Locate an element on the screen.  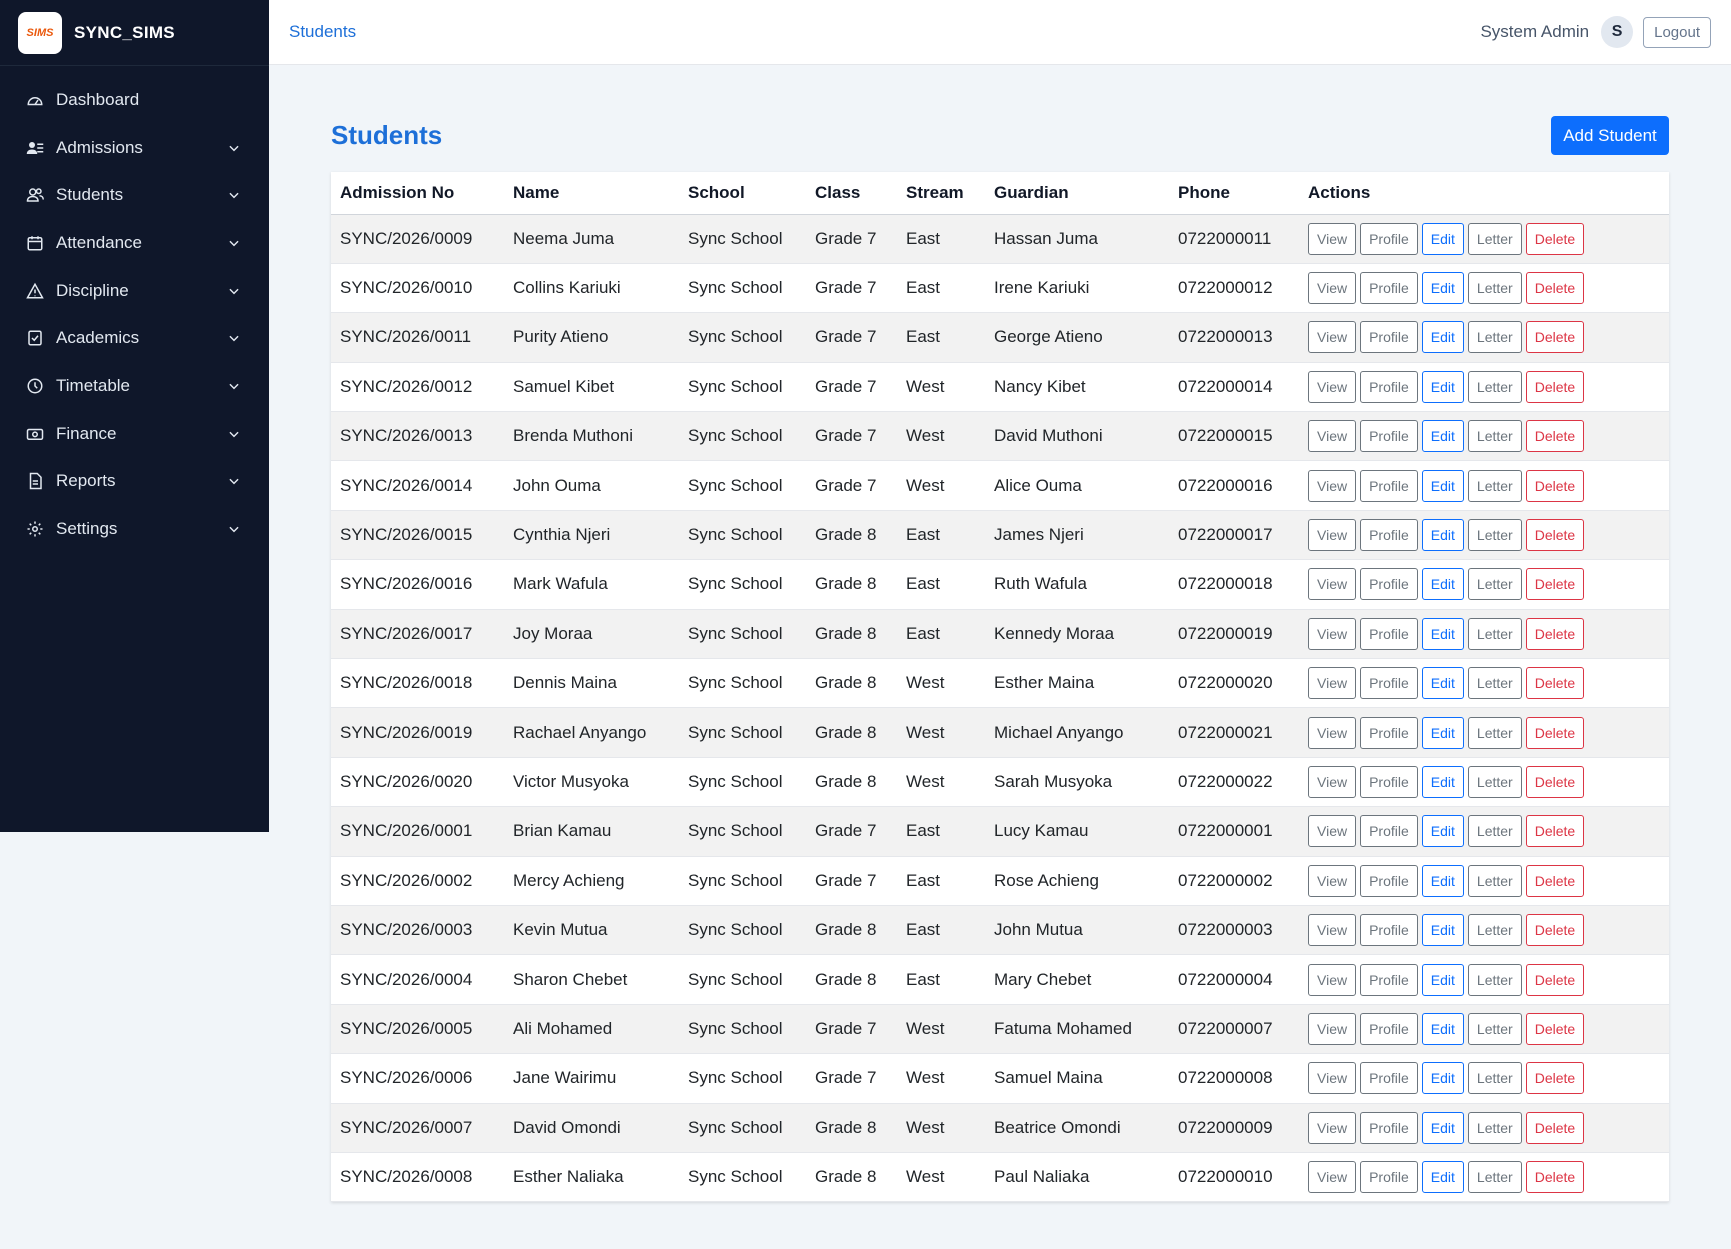
logout-button: Logout is located at coordinates (1677, 32).